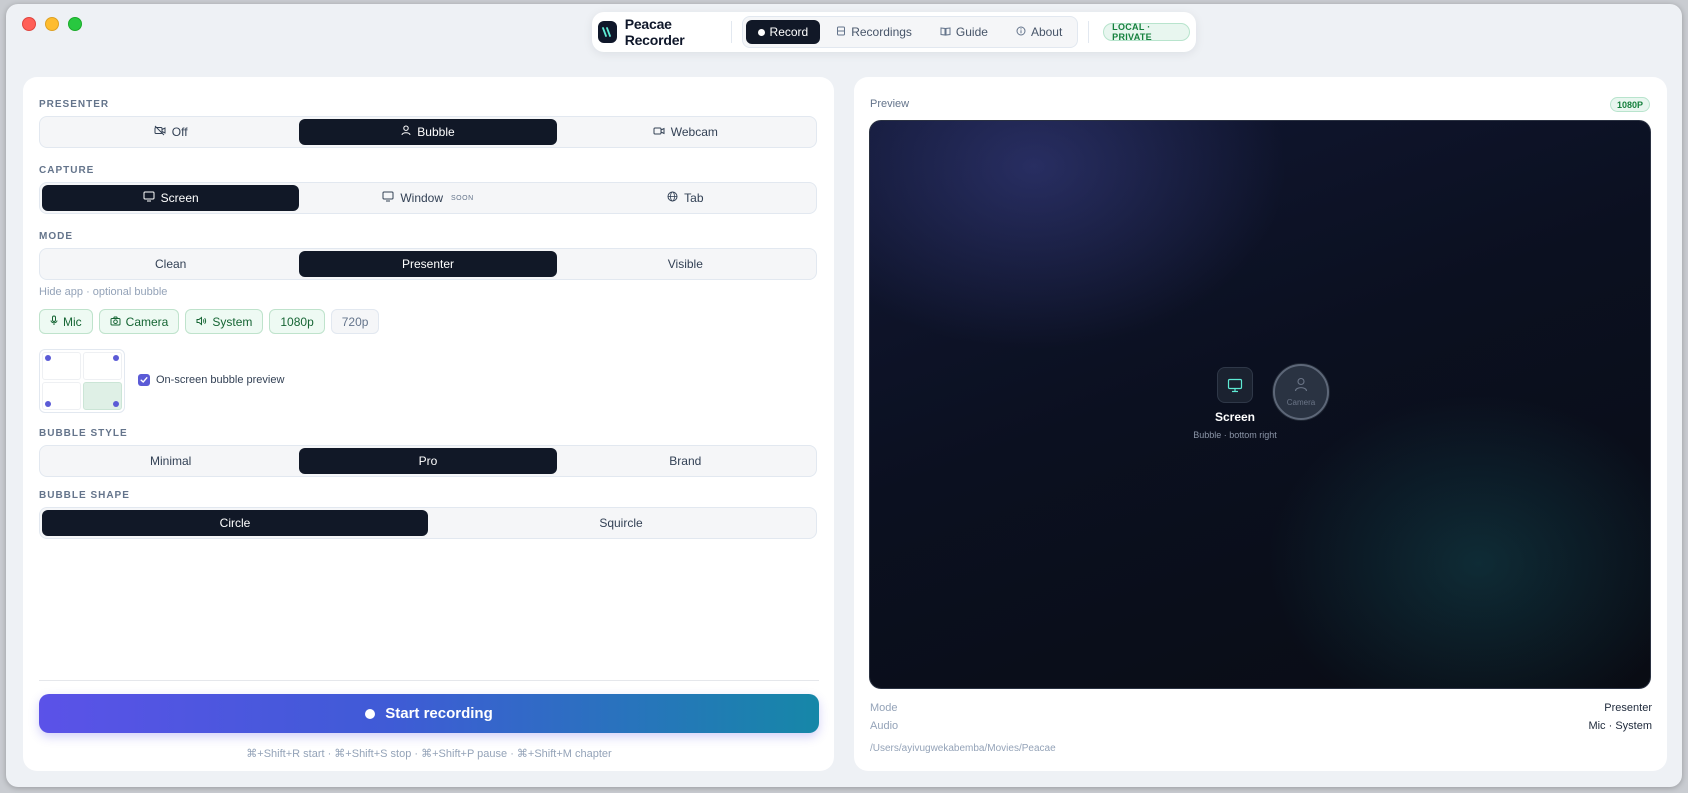 This screenshot has width=1688, height=793. Describe the element at coordinates (694, 198) in the screenshot. I see `option-label: Tab` at that location.